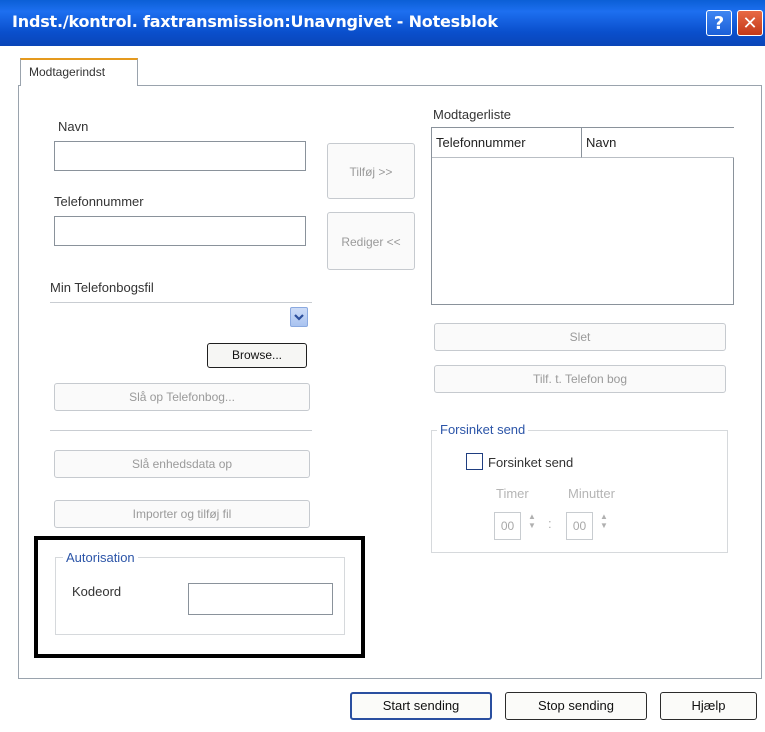 The width and height of the screenshot is (765, 732). Describe the element at coordinates (512, 493) in the screenshot. I see `hours-label: Timer` at that location.